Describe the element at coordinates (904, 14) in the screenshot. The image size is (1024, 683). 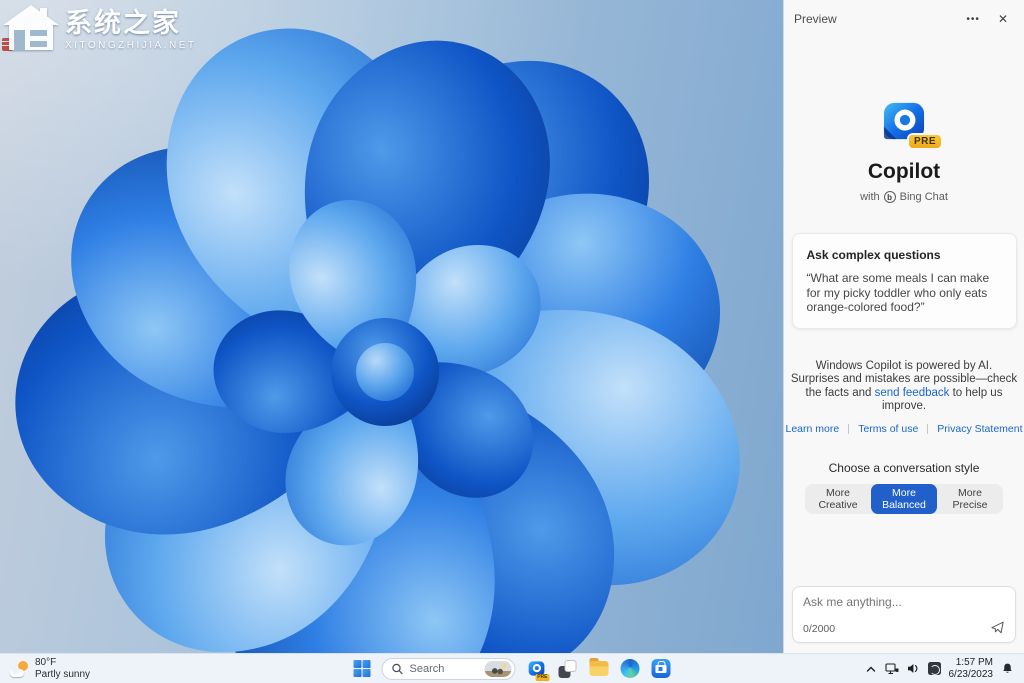
I see `copilot-header: Preview ••• ✕` at that location.